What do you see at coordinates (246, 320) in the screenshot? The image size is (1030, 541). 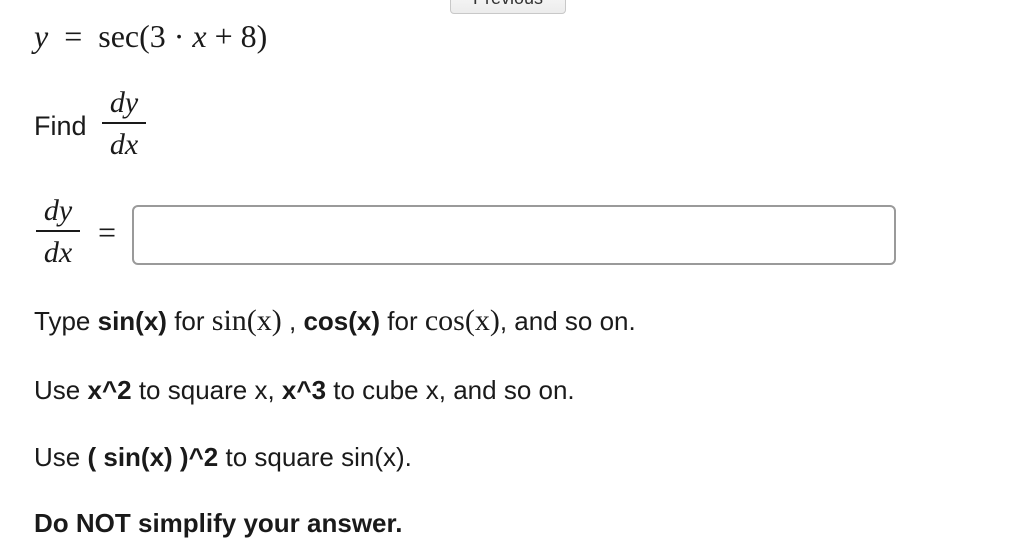 I see `hint-math-sin: sin(x)` at bounding box center [246, 320].